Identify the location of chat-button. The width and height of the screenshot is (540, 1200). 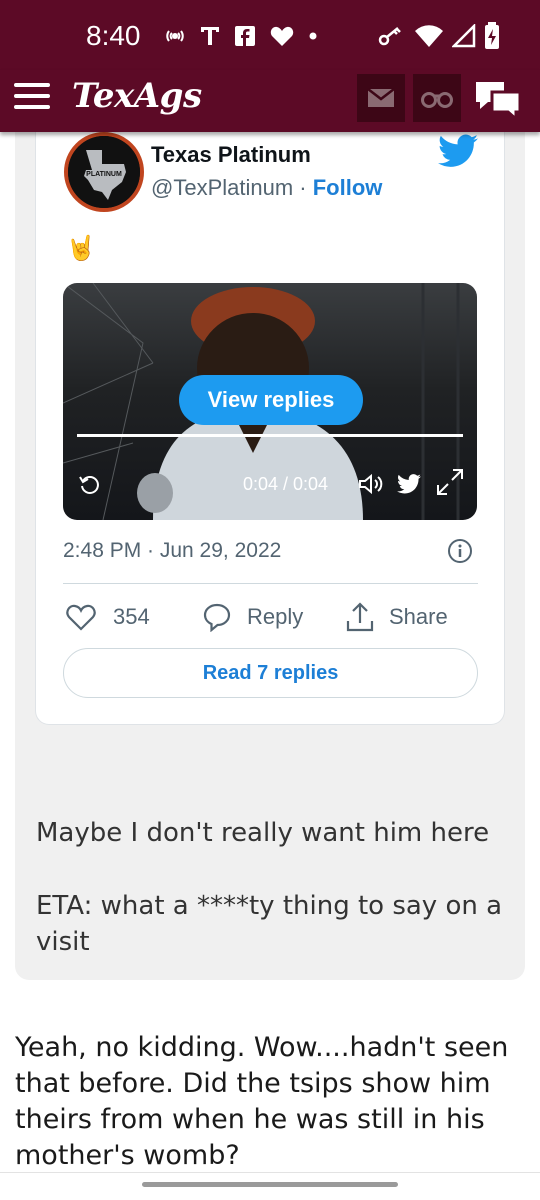
(498, 99).